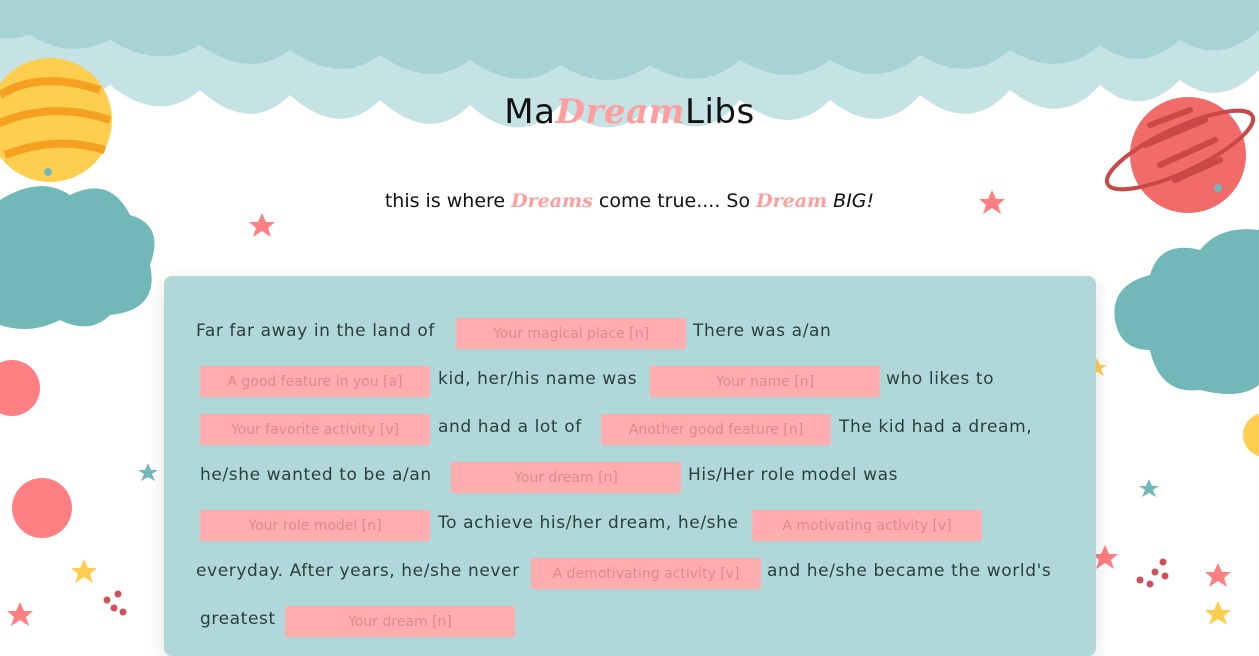 The height and width of the screenshot is (656, 1259). What do you see at coordinates (315, 331) in the screenshot?
I see `story-text: Far far away in the land of` at bounding box center [315, 331].